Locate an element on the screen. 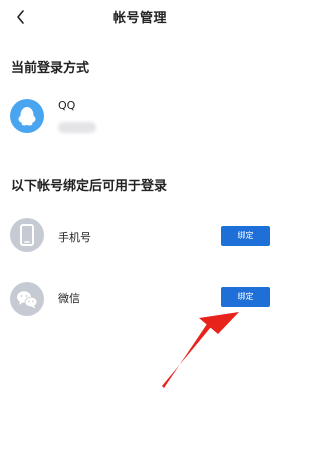 This screenshot has width=320, height=470. section-heading-bind-accounts: 以下帐号绑定后可用于登录 is located at coordinates (89, 186).